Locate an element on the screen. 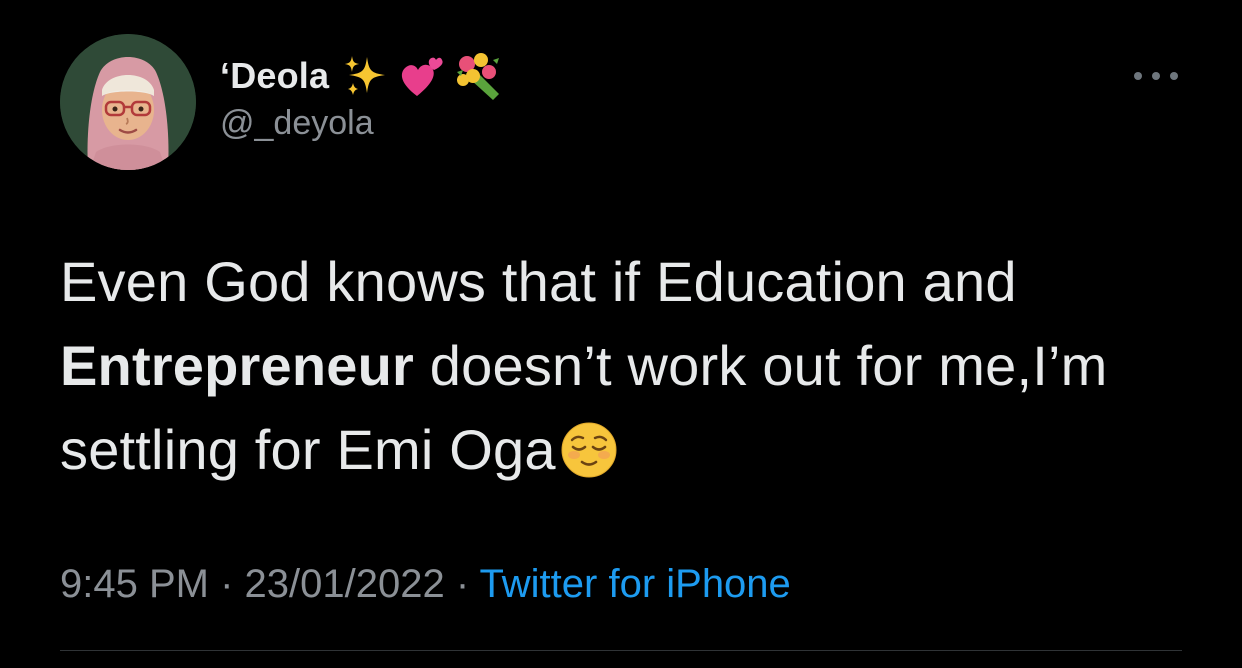  bouquet-icon is located at coordinates (479, 76).